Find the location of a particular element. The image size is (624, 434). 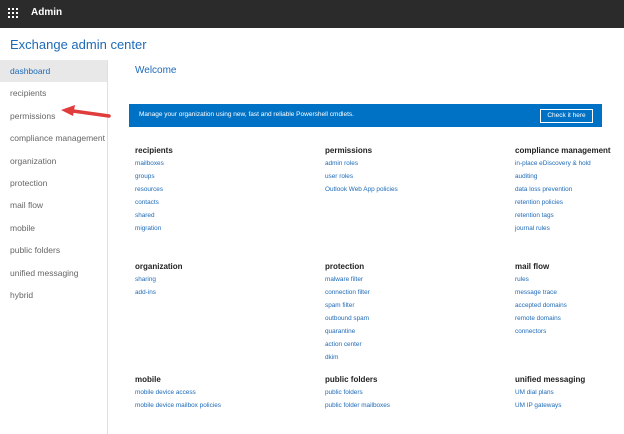

link-quarantine: quarantine is located at coordinates (400, 331).